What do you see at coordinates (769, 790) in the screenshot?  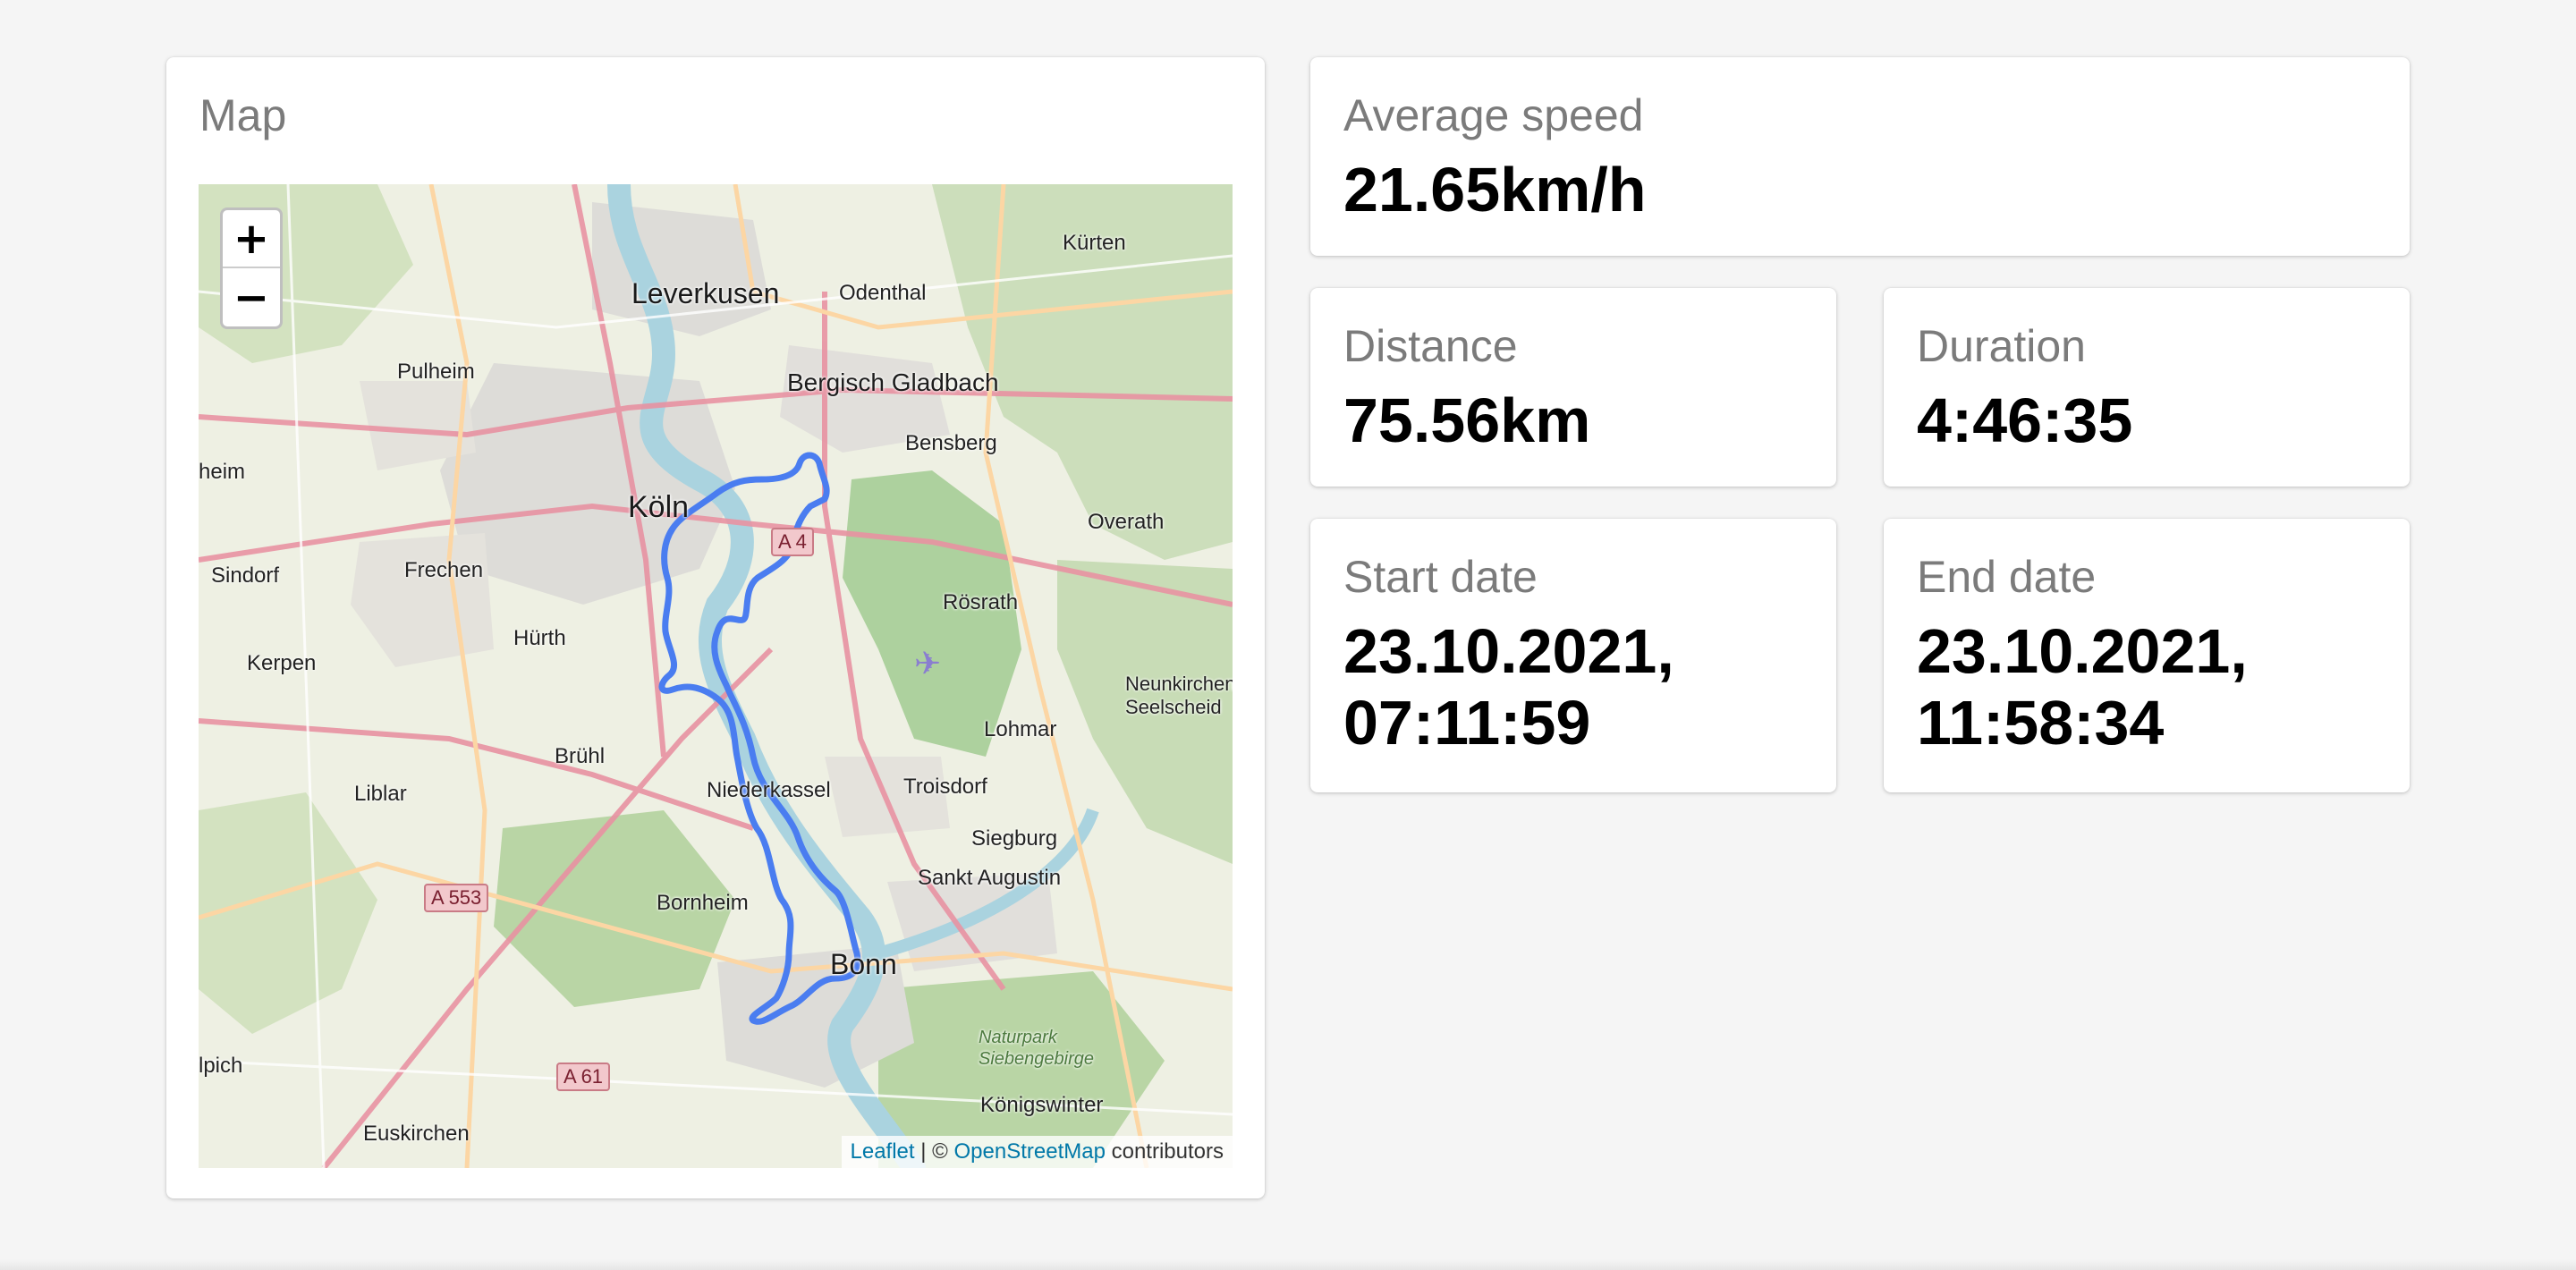 I see `map-label: Niederkassel` at bounding box center [769, 790].